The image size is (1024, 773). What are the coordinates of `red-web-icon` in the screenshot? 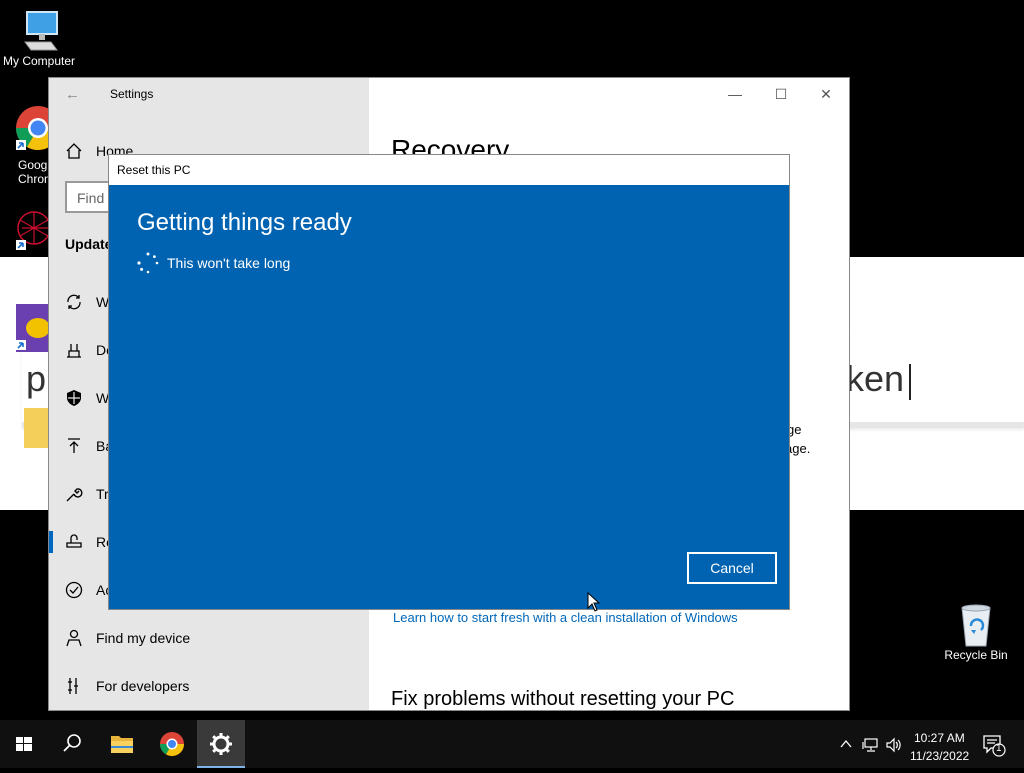 It's located at (33, 230).